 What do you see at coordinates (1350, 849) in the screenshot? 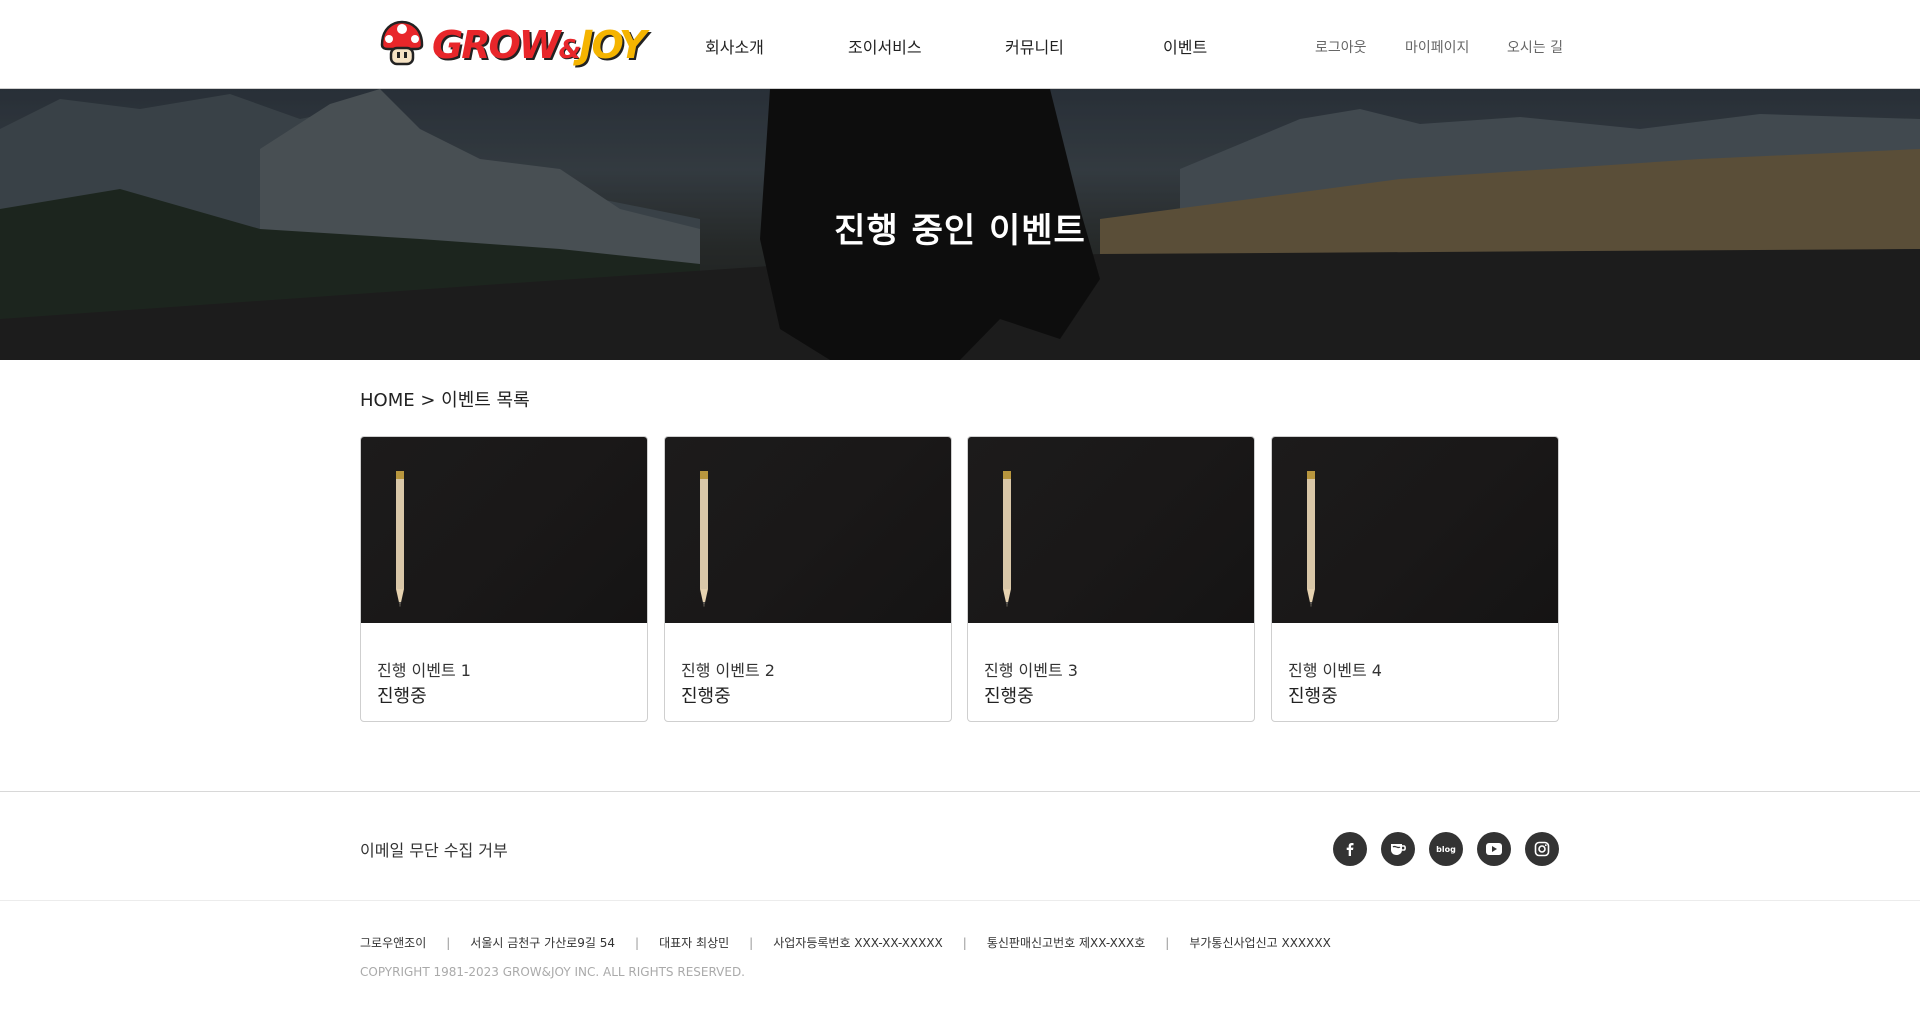
I see `facebook-icon` at bounding box center [1350, 849].